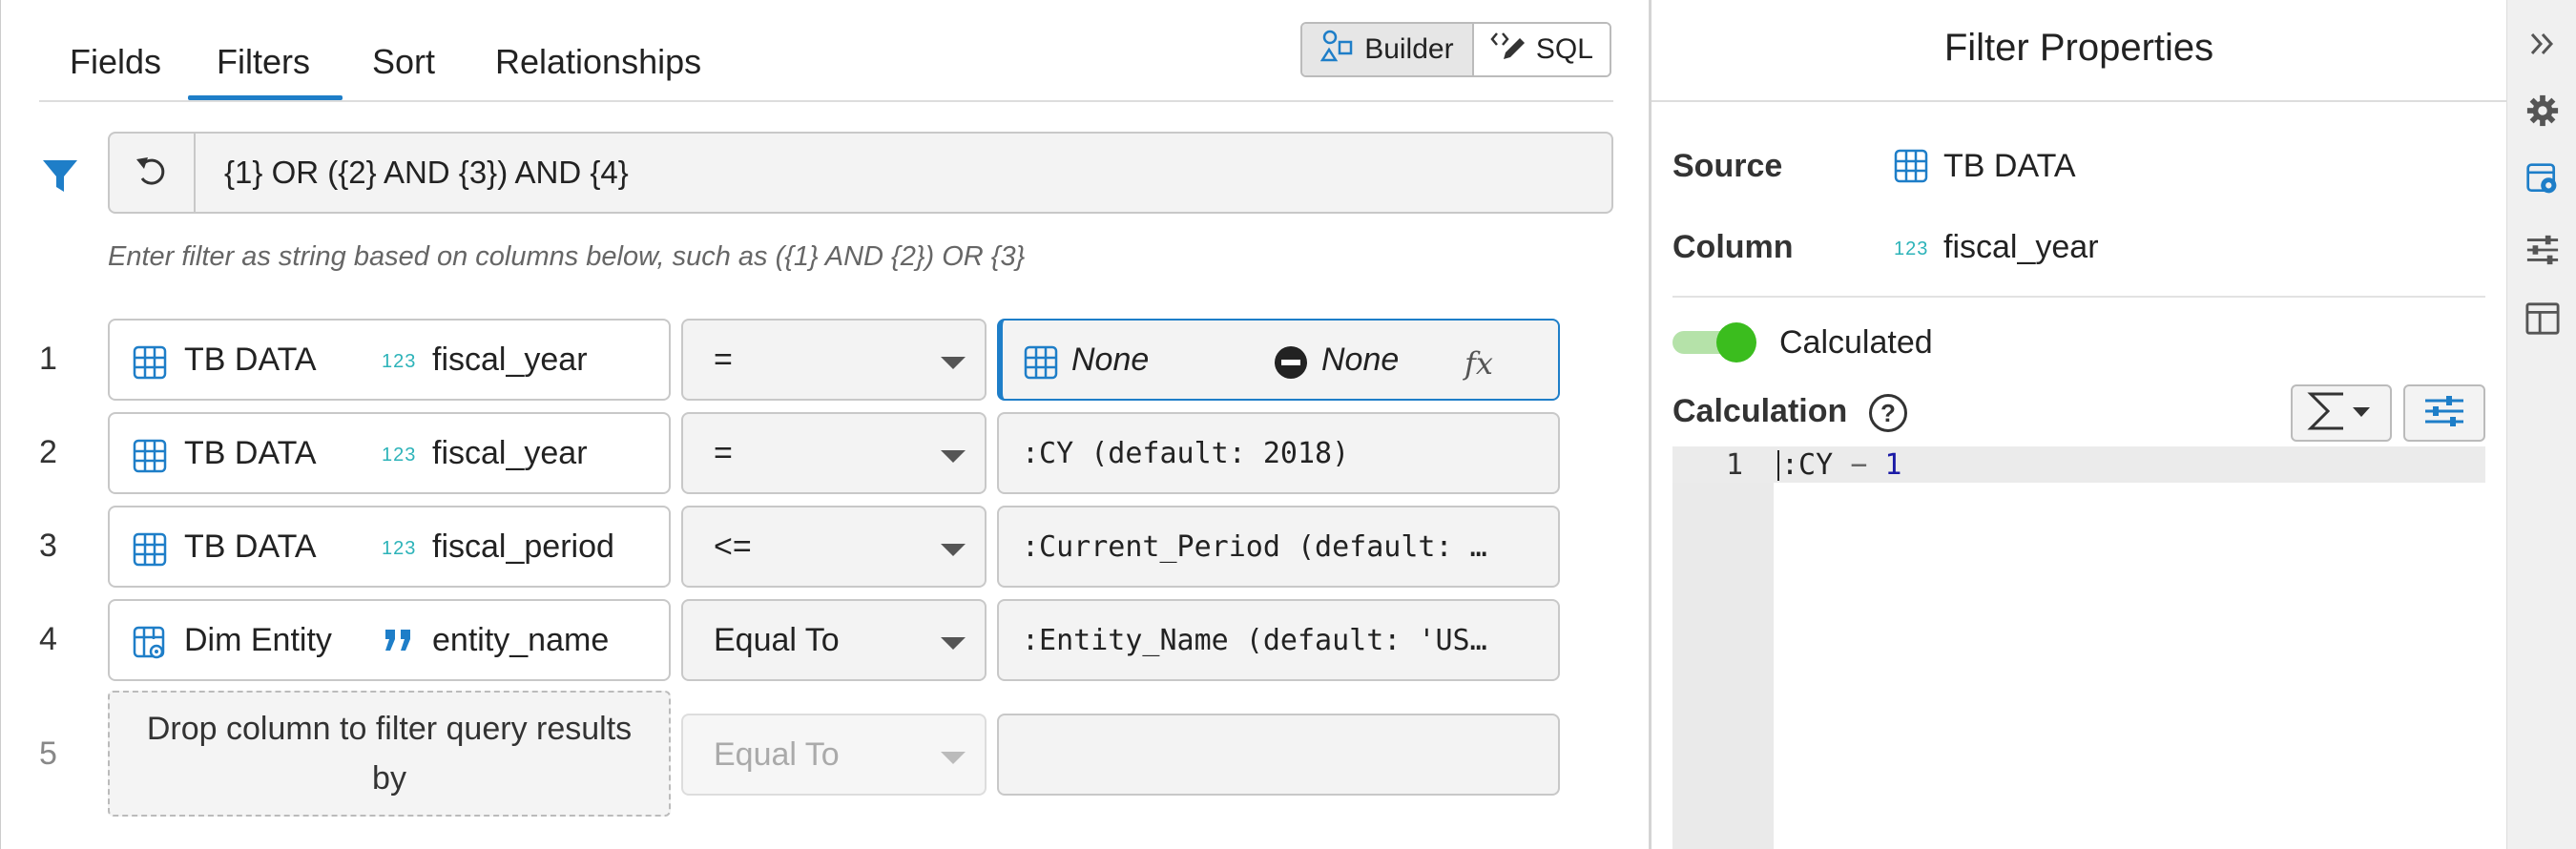 Image resolution: width=2576 pixels, height=849 pixels. Describe the element at coordinates (263, 62) in the screenshot. I see `tab-filters: Filters` at that location.